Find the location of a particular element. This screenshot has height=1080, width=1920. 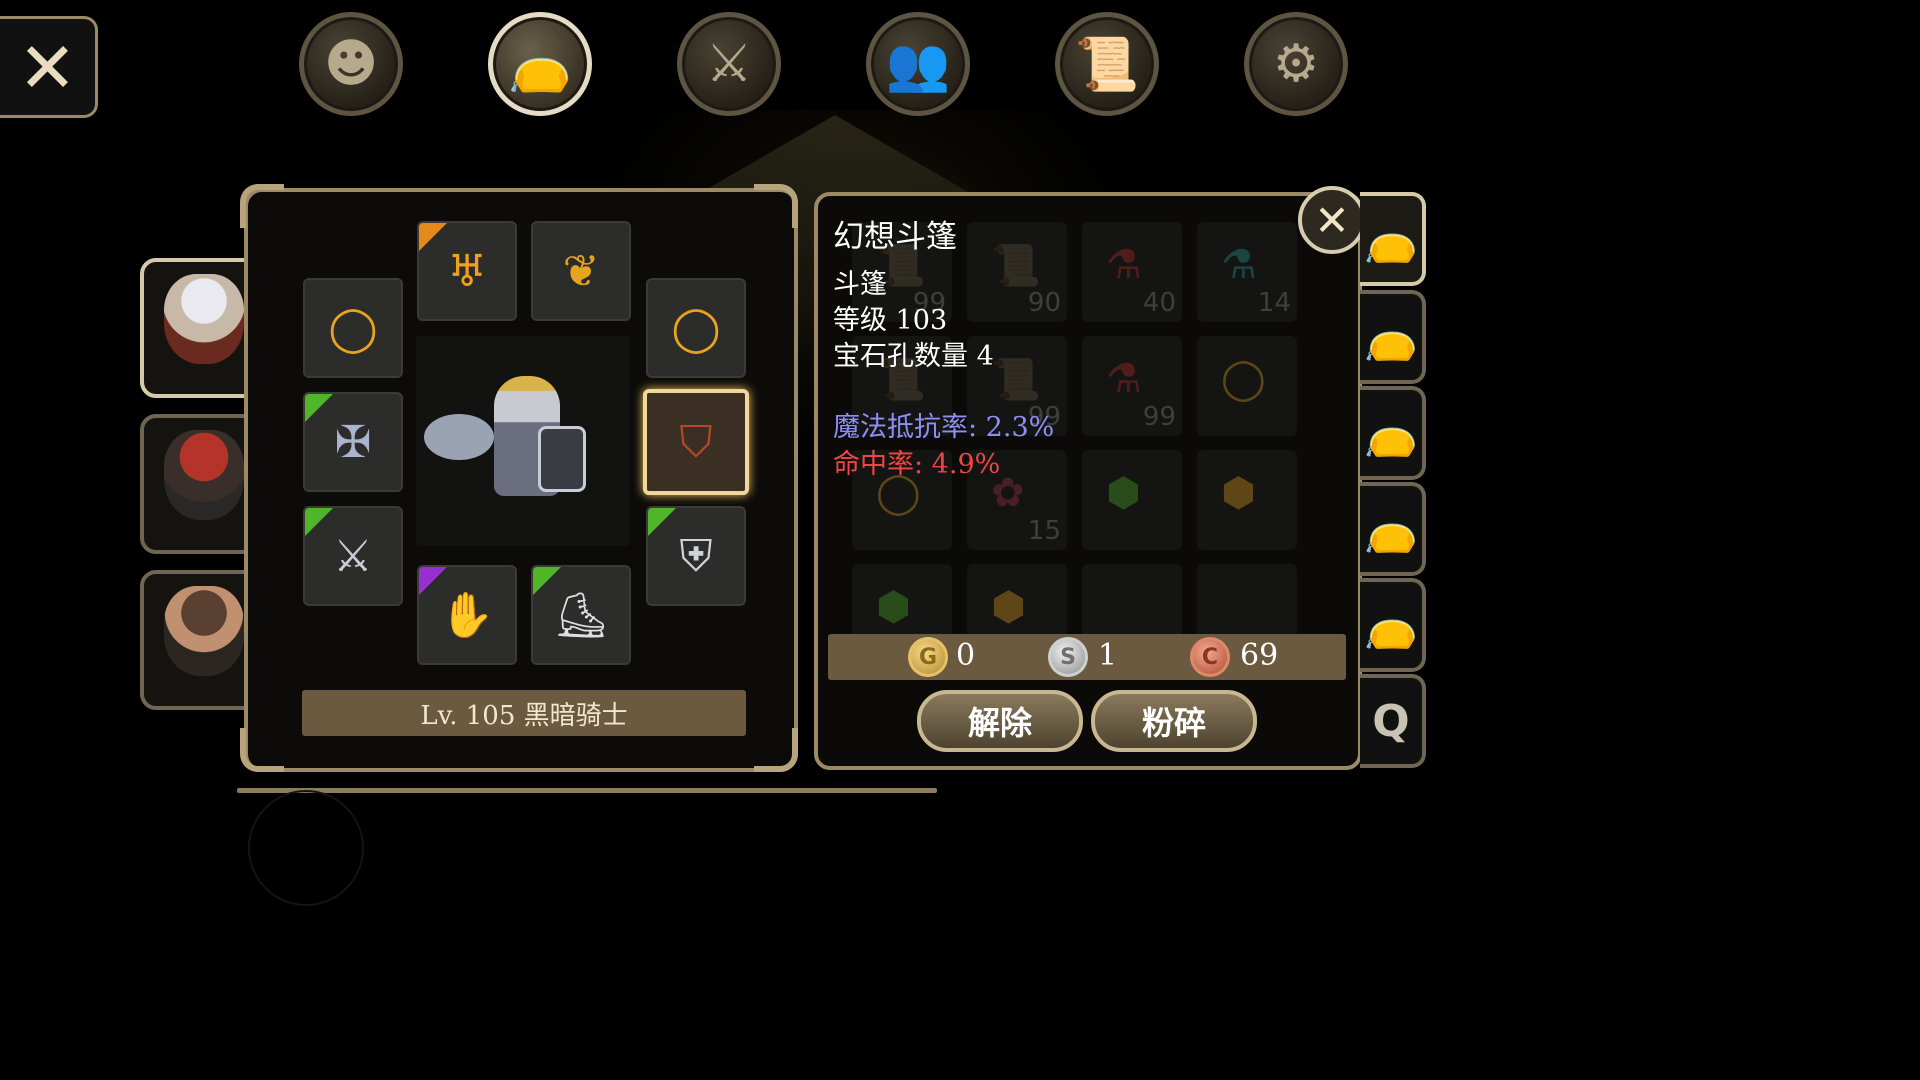

item-sockets: 宝石孔数量 4 is located at coordinates (913, 356).